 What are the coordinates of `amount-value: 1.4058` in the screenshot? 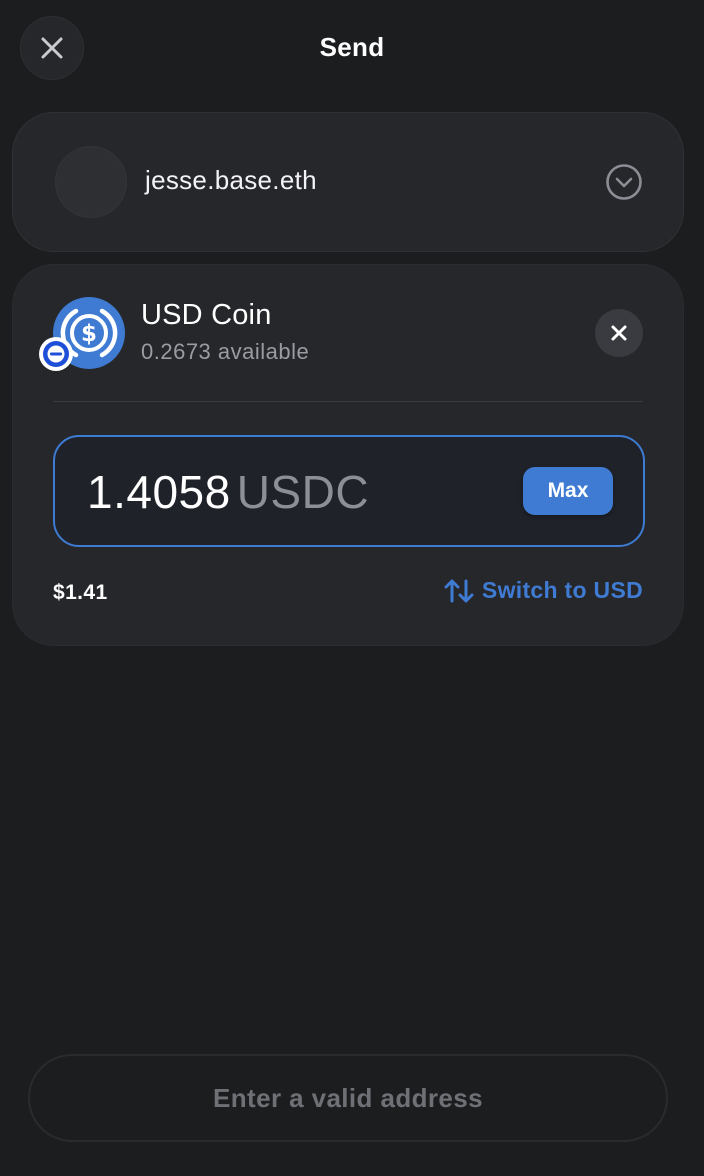 It's located at (159, 492).